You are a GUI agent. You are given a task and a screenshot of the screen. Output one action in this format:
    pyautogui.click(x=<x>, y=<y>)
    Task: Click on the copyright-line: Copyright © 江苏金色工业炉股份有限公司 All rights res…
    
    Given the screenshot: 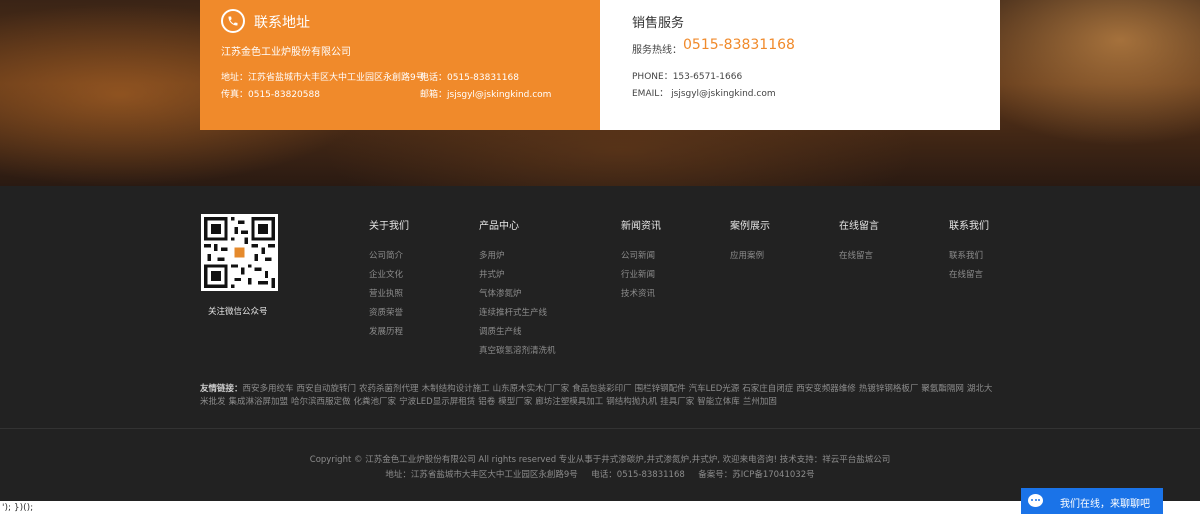 What is the action you would take?
    pyautogui.click(x=600, y=460)
    